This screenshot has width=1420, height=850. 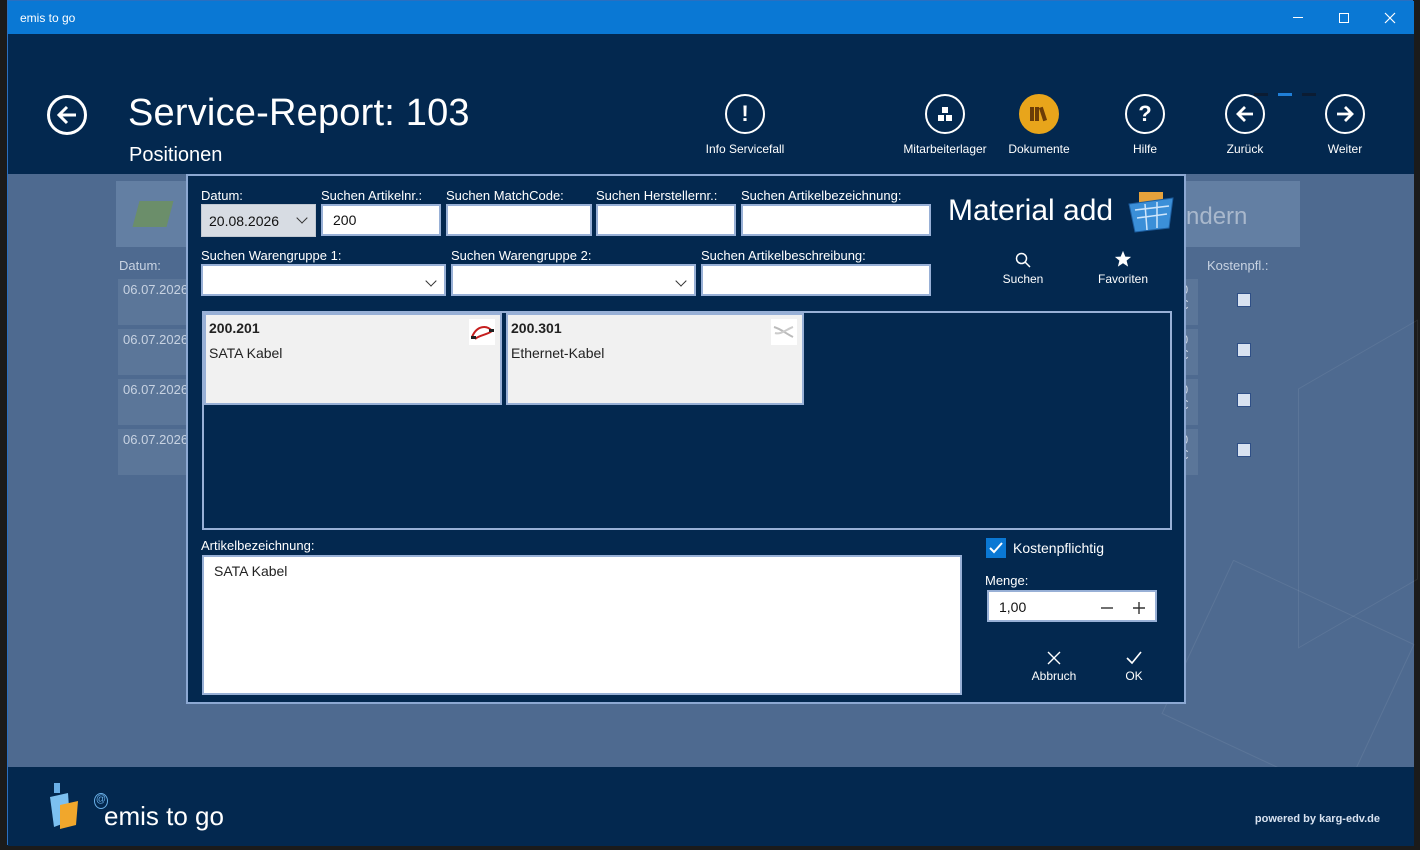 What do you see at coordinates (1123, 279) in the screenshot?
I see `favorites-label: Favoriten` at bounding box center [1123, 279].